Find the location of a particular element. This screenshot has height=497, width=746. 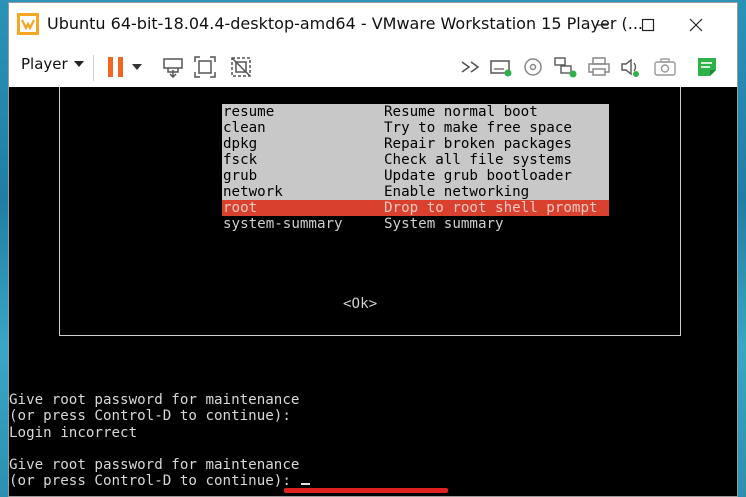

console-prompt-line: (or press Control-D to continue): is located at coordinates (160, 481).